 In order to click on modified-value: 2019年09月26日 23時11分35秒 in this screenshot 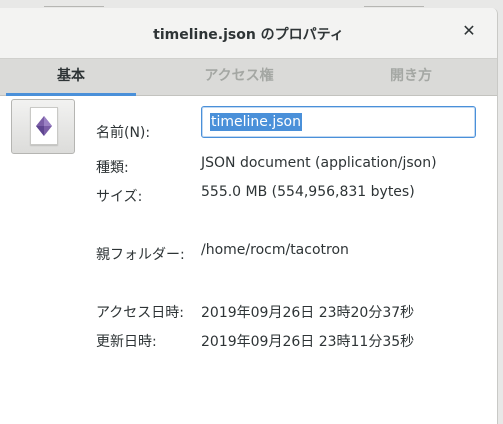, I will do `click(308, 342)`.